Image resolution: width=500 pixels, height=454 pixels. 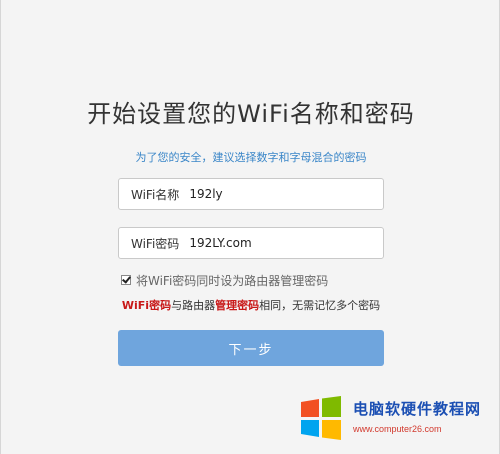 I want to click on wifi-password-label: WiFi密码, so click(x=155, y=243).